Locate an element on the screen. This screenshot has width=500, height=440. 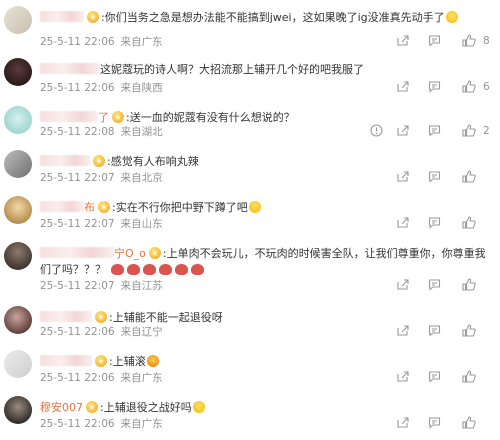
comment-item: 了:送一血的妮蔻有没有什么想说的？ 25-5-11 22:08 来自湖北 2 is located at coordinates (250, 126).